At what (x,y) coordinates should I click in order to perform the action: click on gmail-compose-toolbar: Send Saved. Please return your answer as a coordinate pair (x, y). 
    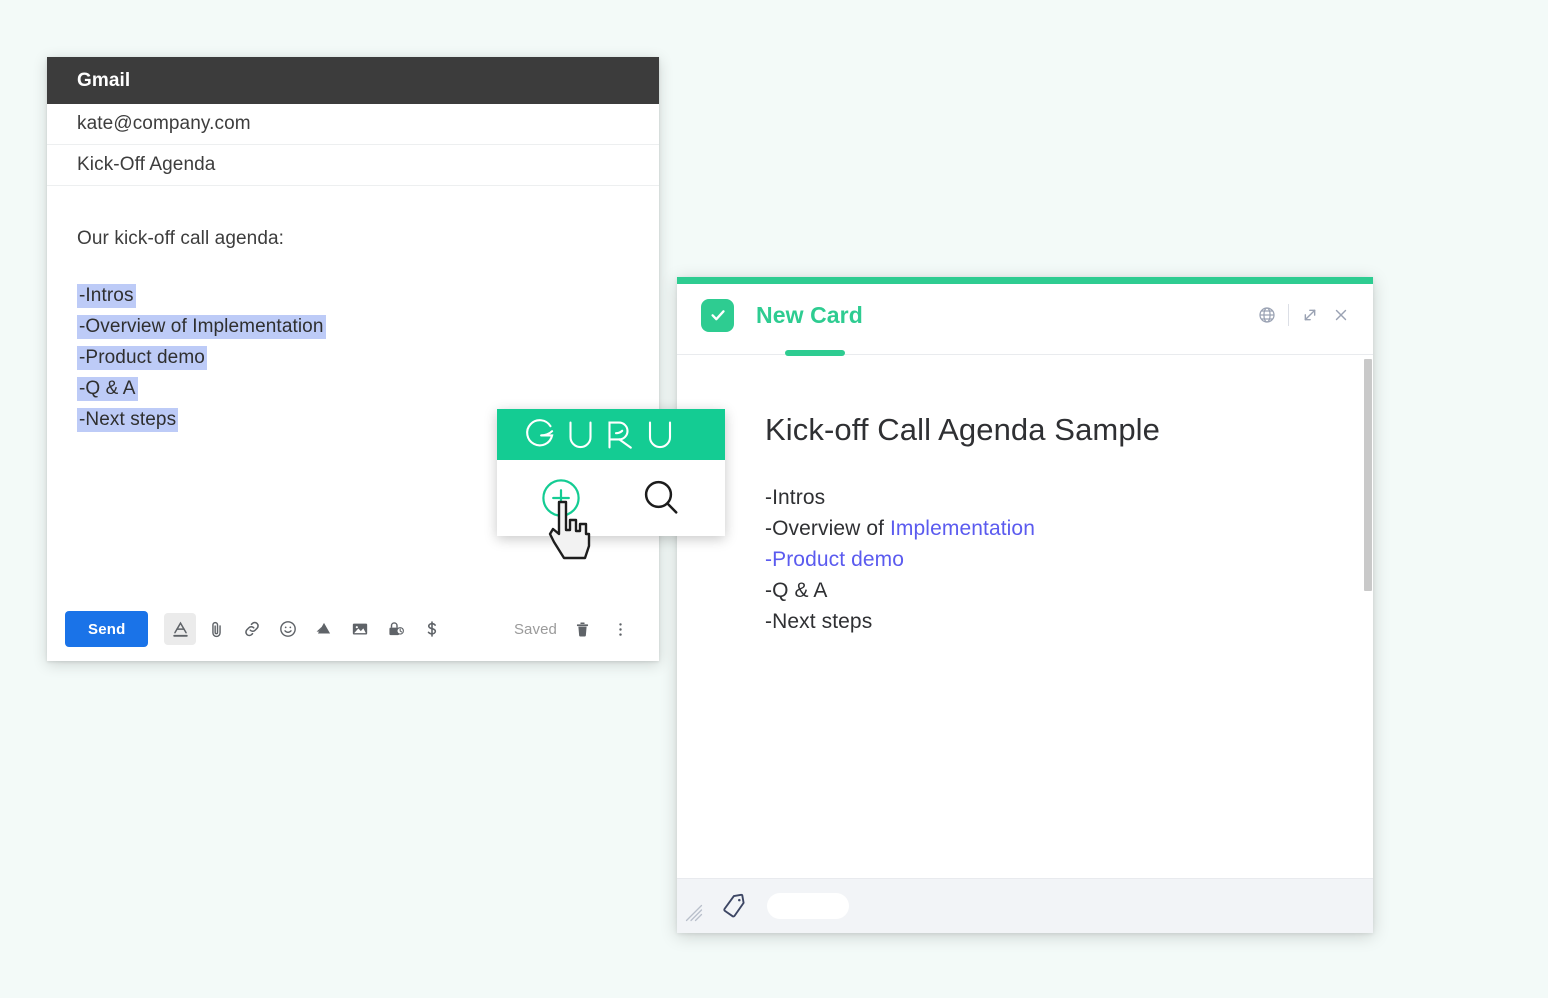
    Looking at the image, I should click on (353, 629).